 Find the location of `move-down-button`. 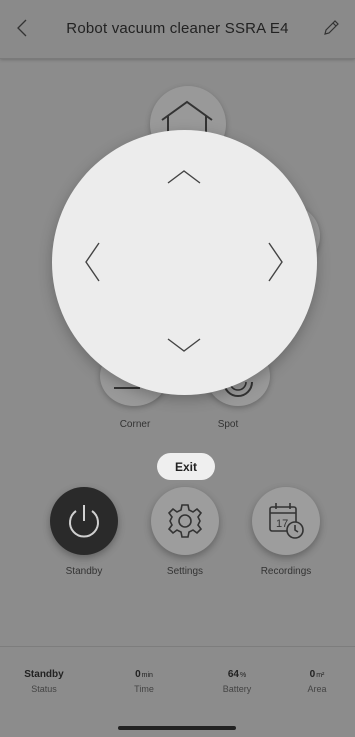

move-down-button is located at coordinates (184, 346).